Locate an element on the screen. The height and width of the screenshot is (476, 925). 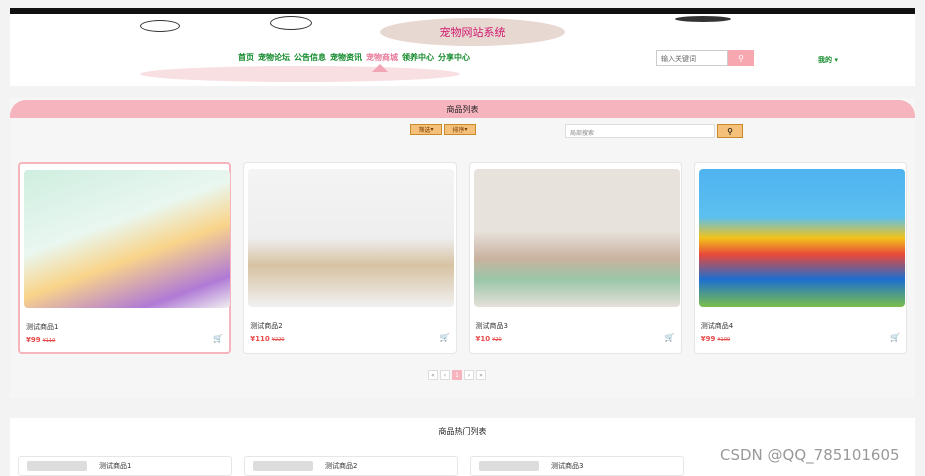
nav-shop: 宠物商城 is located at coordinates (382, 62).